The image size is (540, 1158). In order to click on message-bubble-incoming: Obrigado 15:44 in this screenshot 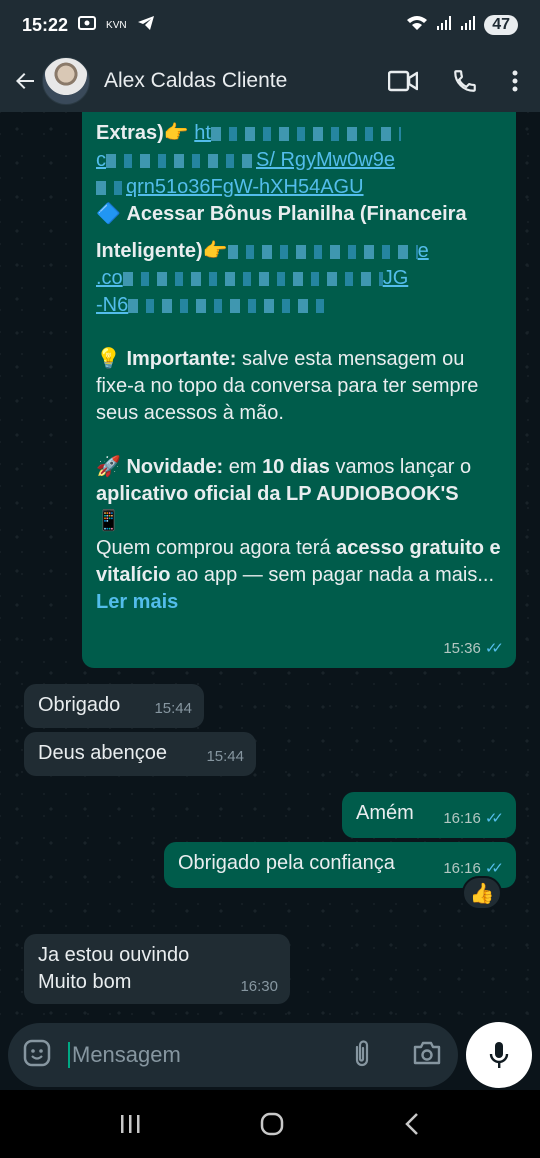, I will do `click(114, 706)`.